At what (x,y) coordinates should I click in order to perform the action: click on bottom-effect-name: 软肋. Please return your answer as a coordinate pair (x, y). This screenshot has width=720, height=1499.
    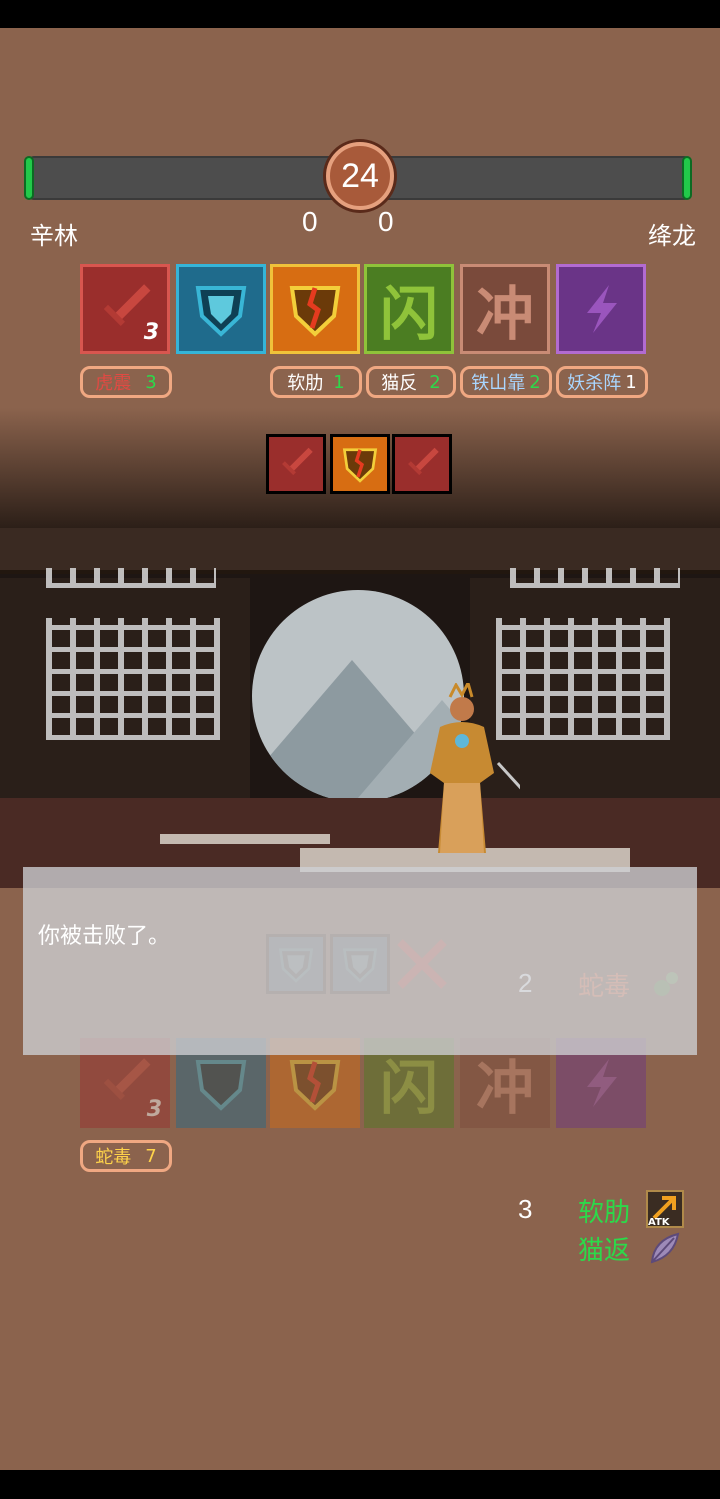
    Looking at the image, I should click on (604, 1213).